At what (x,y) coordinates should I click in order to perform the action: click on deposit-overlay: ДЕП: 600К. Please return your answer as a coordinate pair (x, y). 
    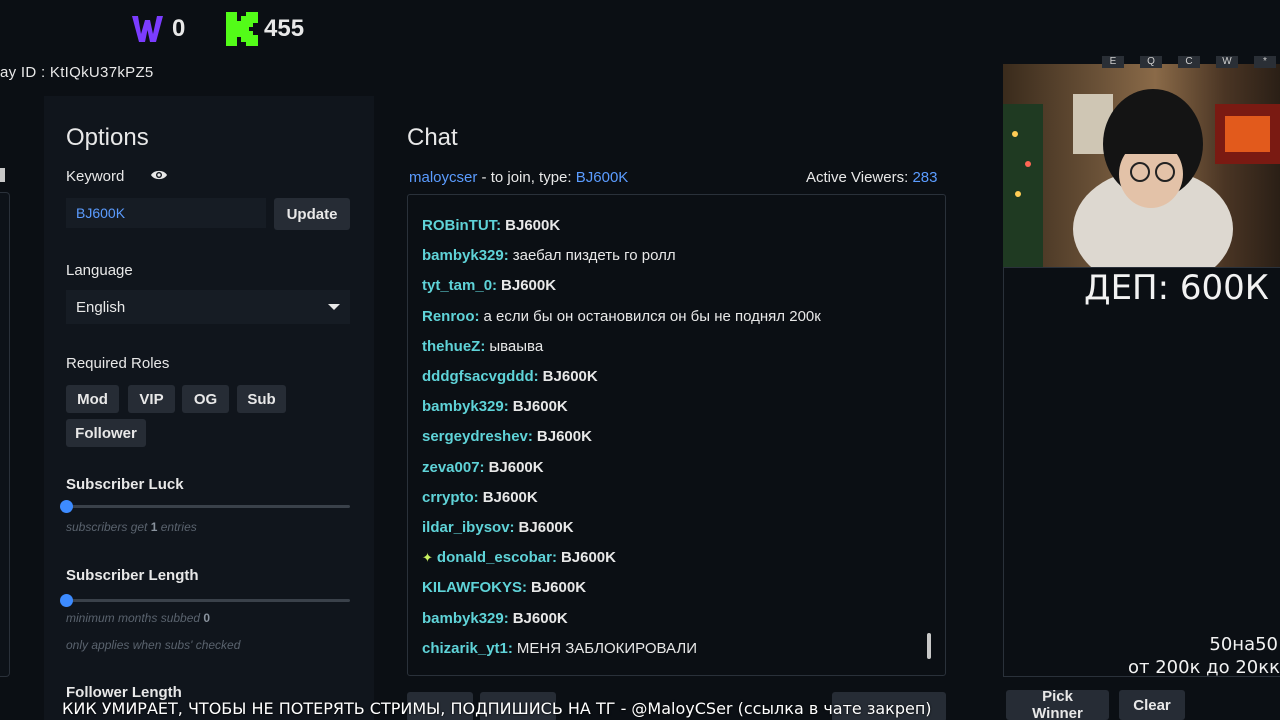
    Looking at the image, I should click on (1176, 288).